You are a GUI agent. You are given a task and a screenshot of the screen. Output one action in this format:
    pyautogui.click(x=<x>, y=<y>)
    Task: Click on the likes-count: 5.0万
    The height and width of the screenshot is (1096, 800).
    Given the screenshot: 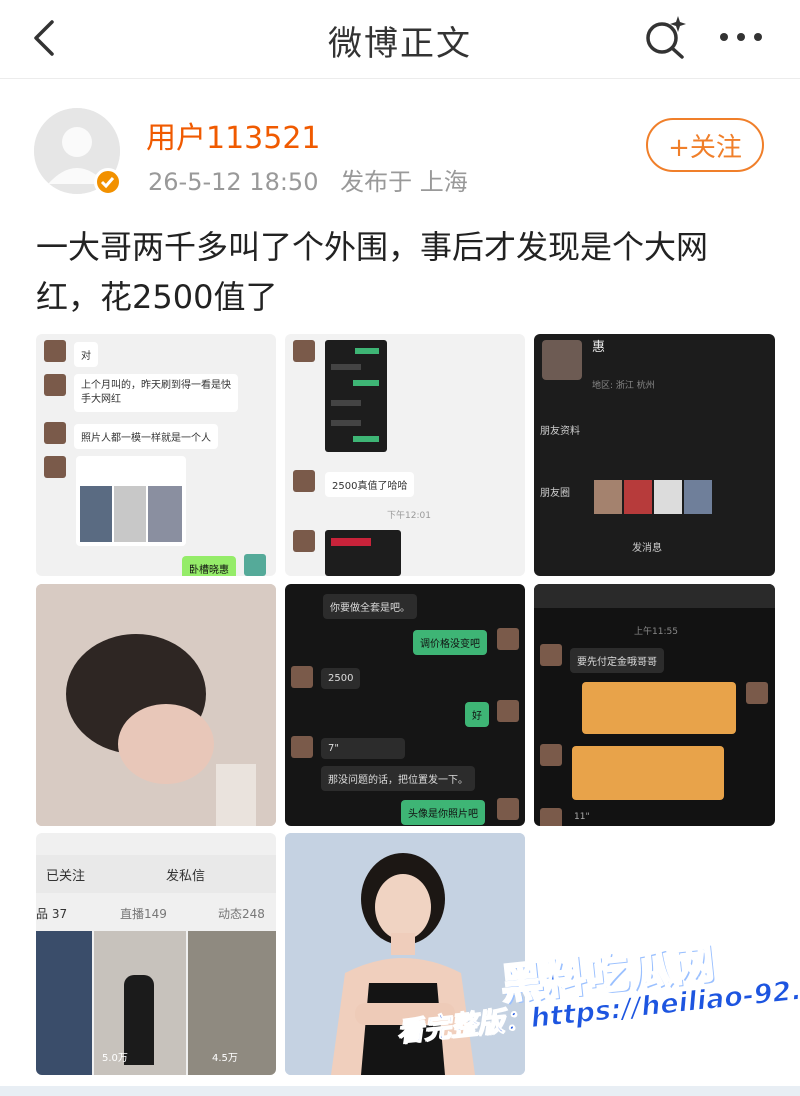 What is the action you would take?
    pyautogui.click(x=115, y=1058)
    